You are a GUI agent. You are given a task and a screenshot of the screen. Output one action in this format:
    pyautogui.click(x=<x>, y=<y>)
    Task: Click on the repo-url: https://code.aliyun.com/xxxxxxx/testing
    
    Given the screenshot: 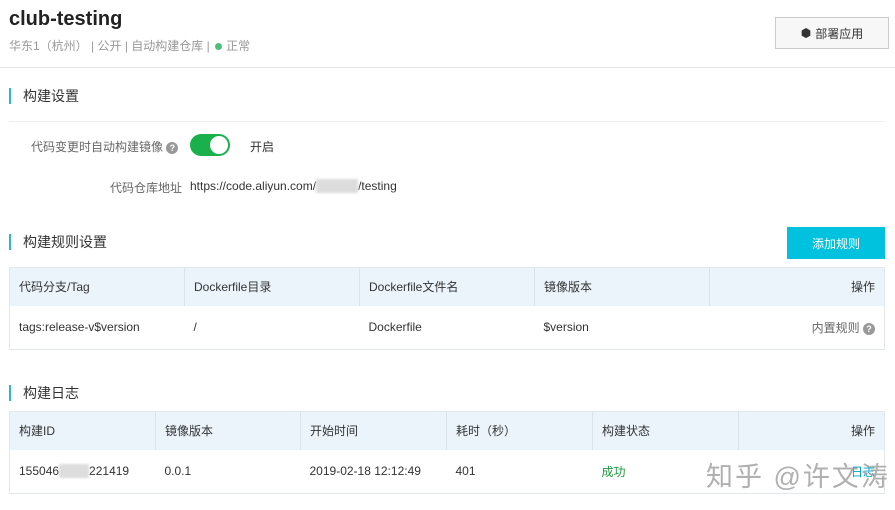 What is the action you would take?
    pyautogui.click(x=293, y=186)
    